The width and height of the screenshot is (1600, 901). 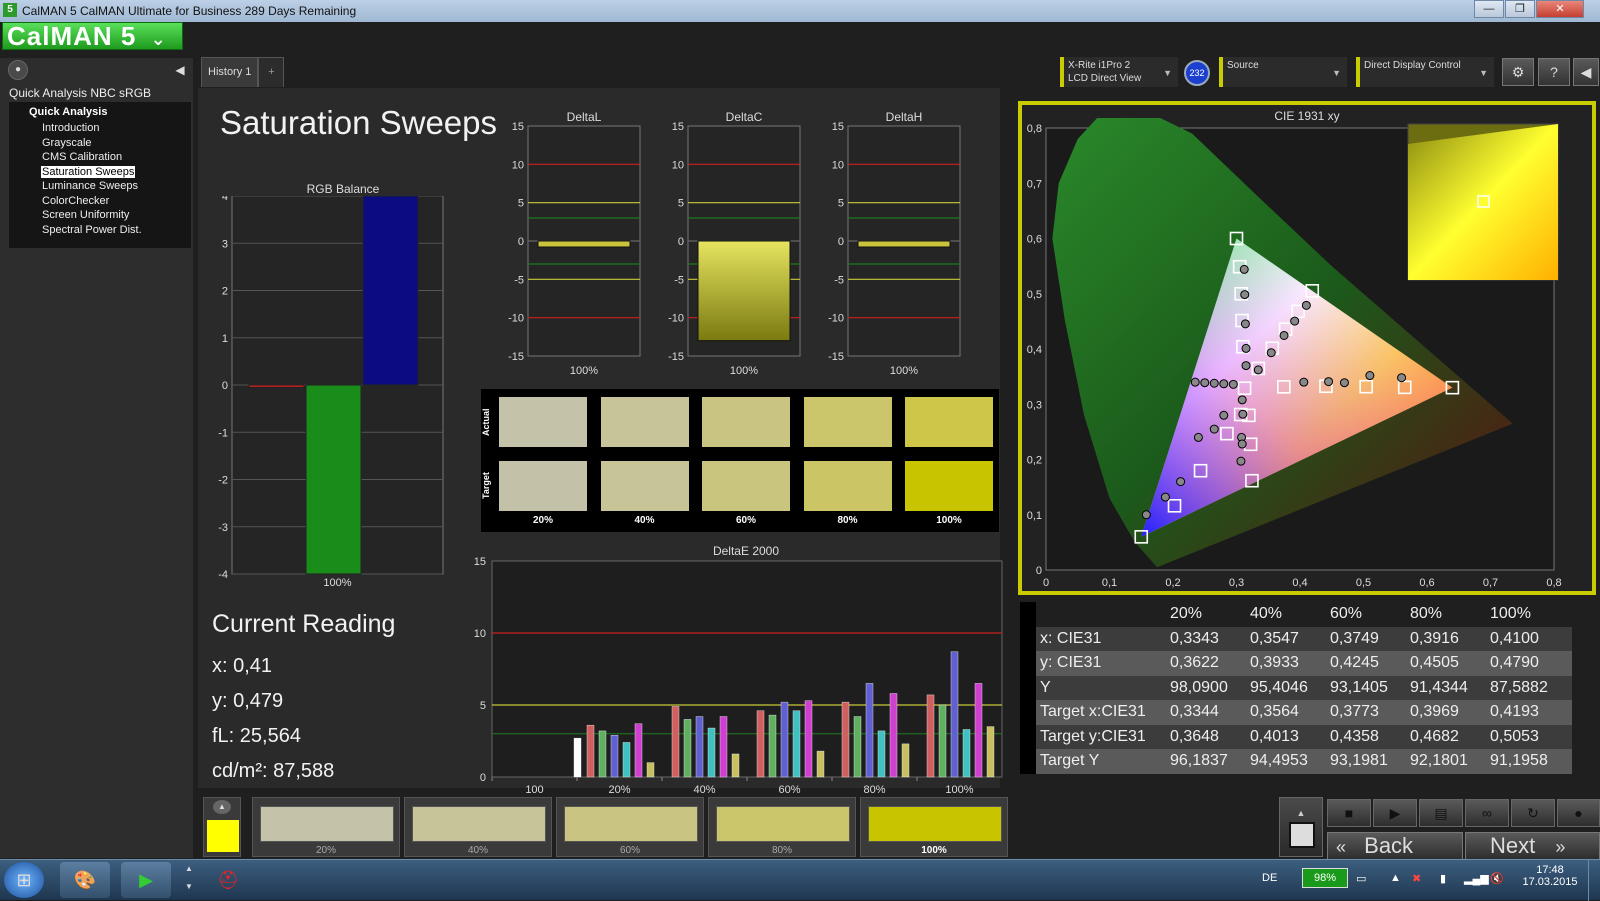 What do you see at coordinates (1560, 9) in the screenshot?
I see `close-button: ✕` at bounding box center [1560, 9].